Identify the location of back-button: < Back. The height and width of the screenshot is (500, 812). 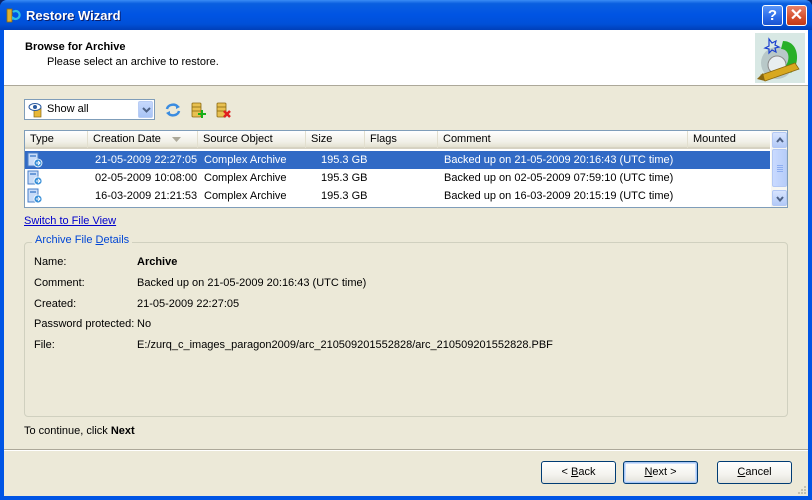
(578, 472).